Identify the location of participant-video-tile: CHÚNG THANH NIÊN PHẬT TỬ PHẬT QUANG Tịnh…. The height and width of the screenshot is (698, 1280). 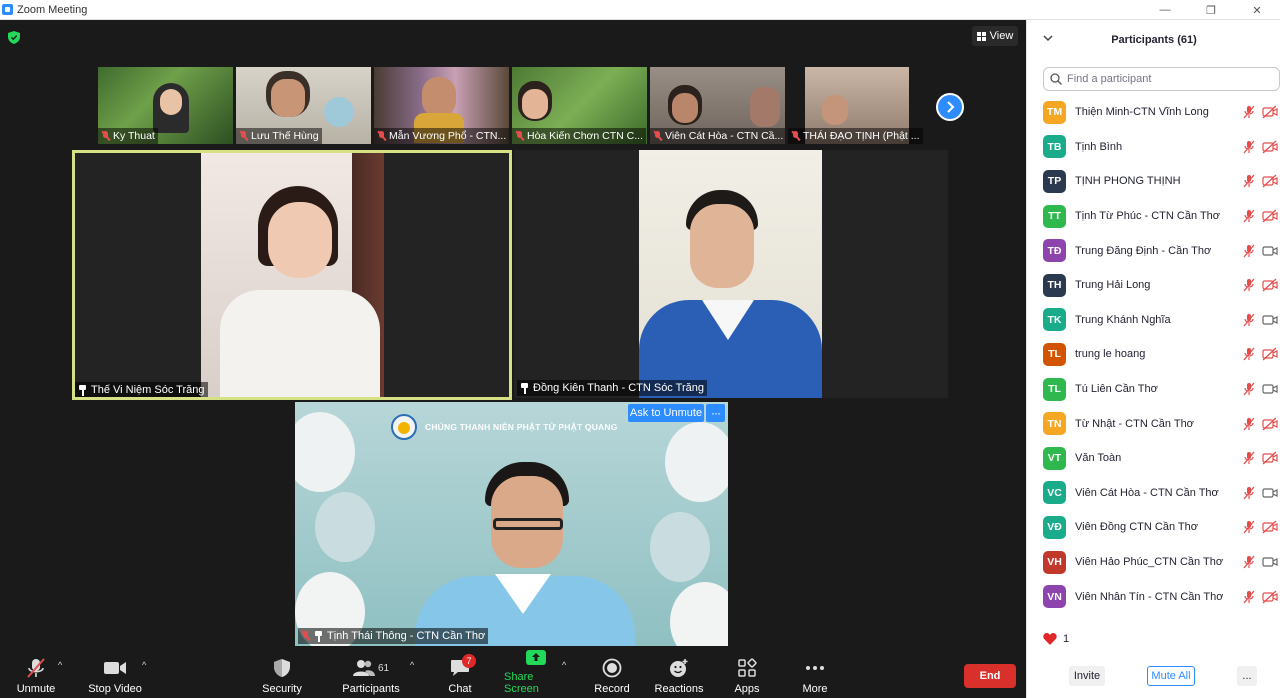
(511, 524).